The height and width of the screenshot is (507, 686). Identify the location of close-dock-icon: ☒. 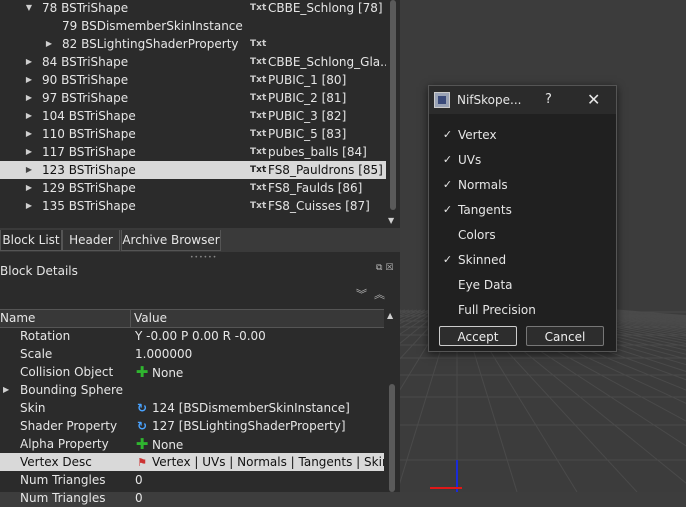
(389, 268).